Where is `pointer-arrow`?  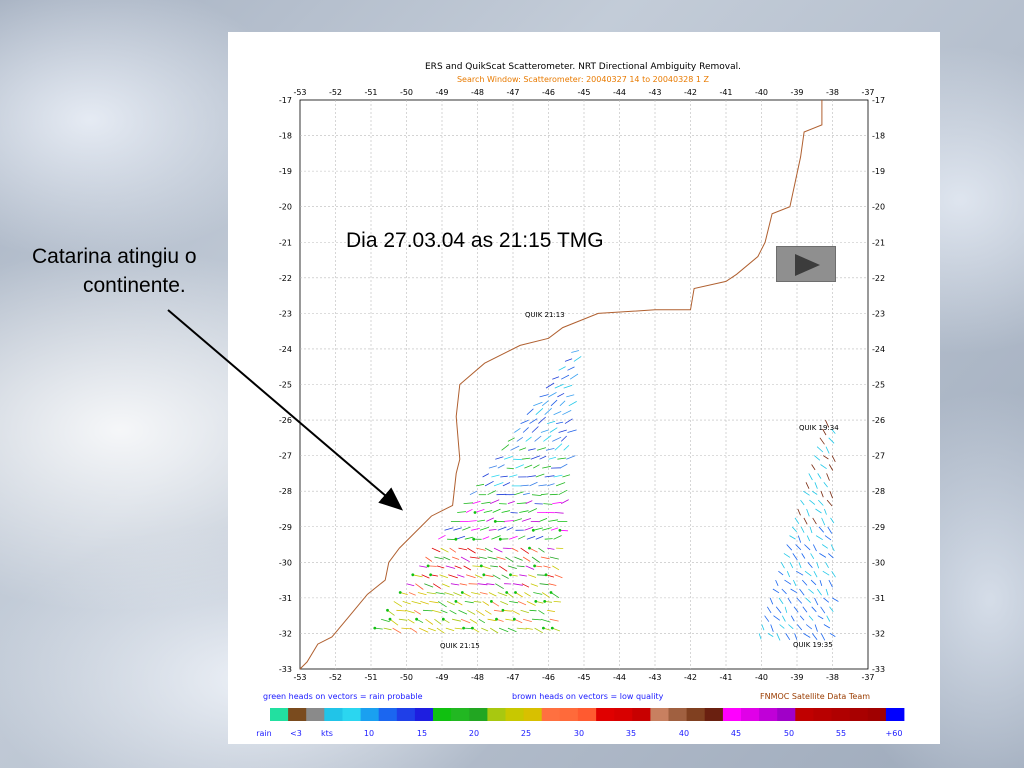
pointer-arrow is located at coordinates (285, 410).